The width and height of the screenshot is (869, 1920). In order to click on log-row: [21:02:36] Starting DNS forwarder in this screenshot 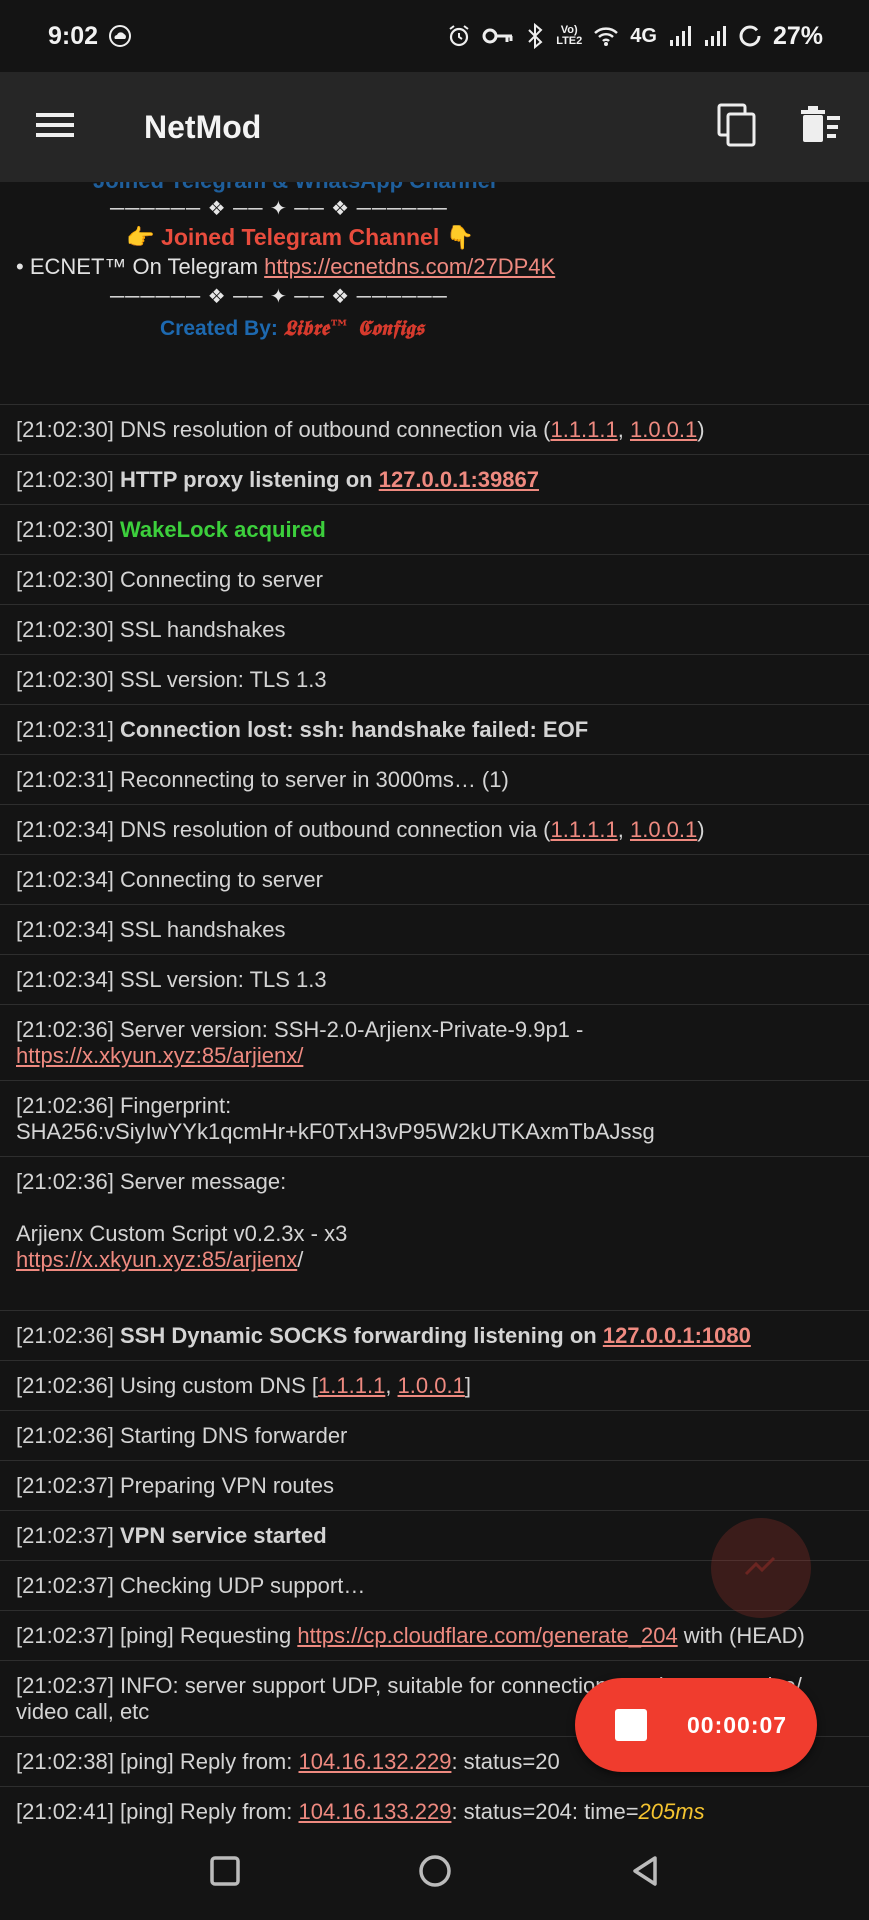, I will do `click(434, 1436)`.